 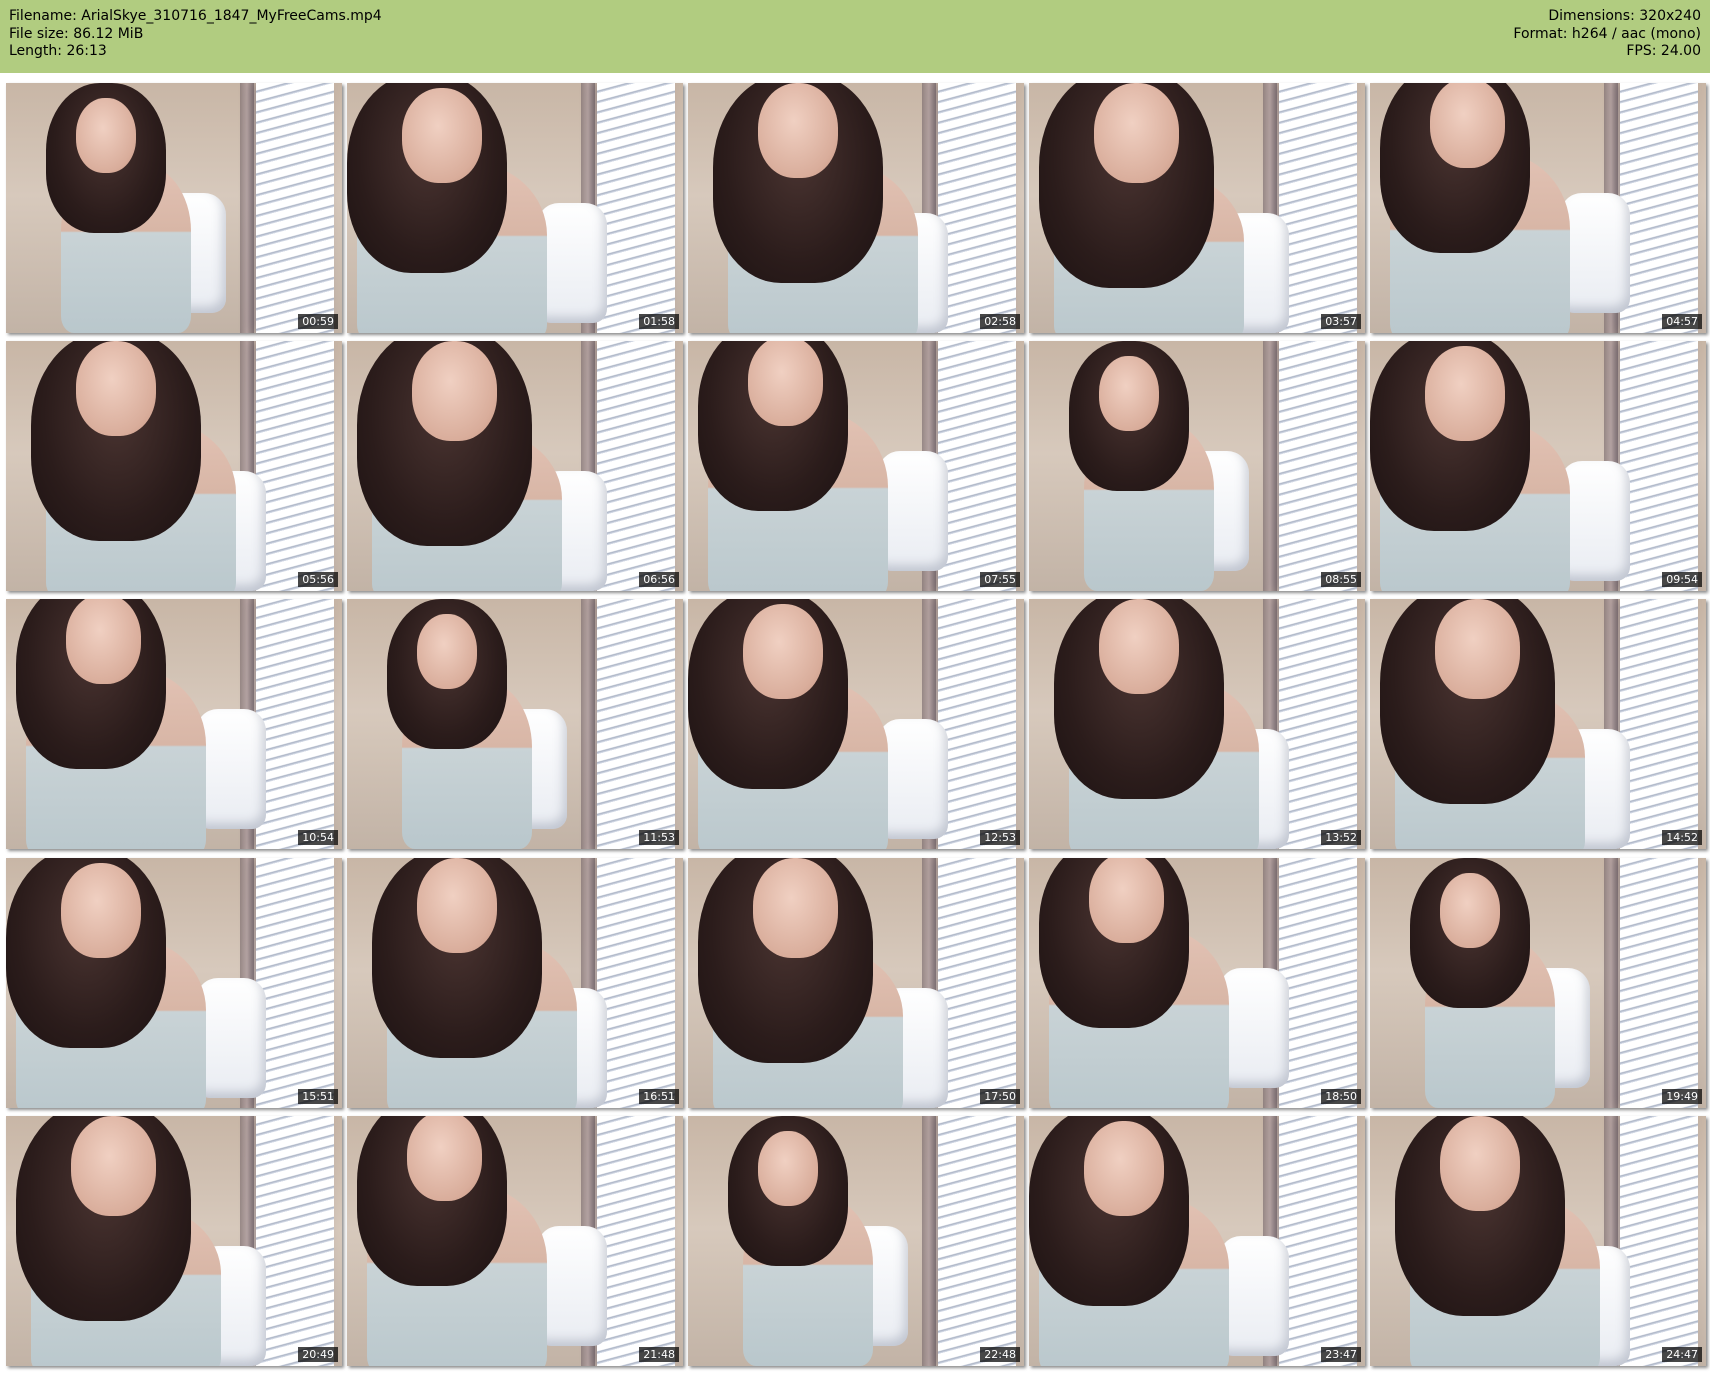 I want to click on video-thumbnail: 05:56, so click(x=174, y=466).